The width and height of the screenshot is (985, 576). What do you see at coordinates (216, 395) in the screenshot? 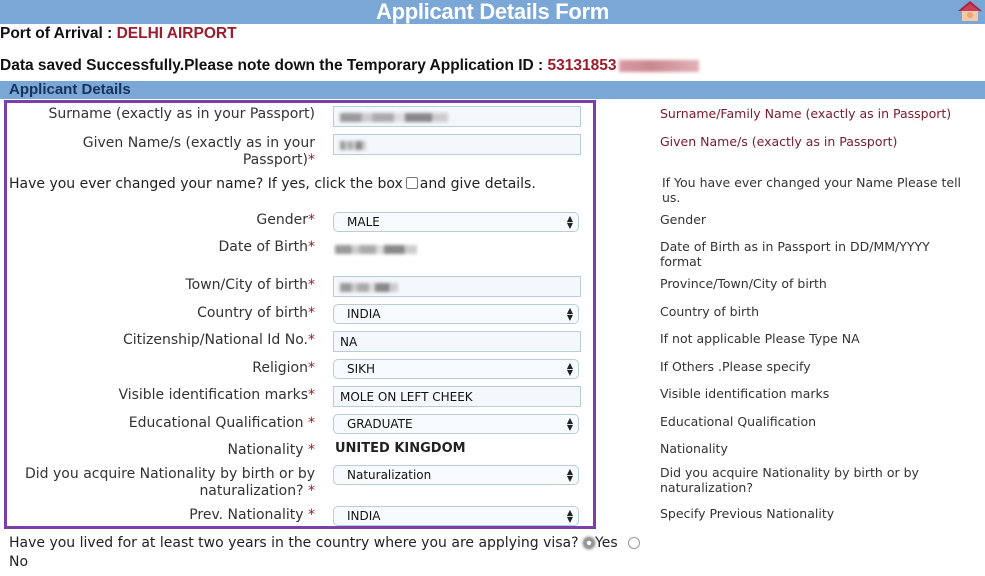
I see `visible-marks-label: Visible identification marks*` at bounding box center [216, 395].